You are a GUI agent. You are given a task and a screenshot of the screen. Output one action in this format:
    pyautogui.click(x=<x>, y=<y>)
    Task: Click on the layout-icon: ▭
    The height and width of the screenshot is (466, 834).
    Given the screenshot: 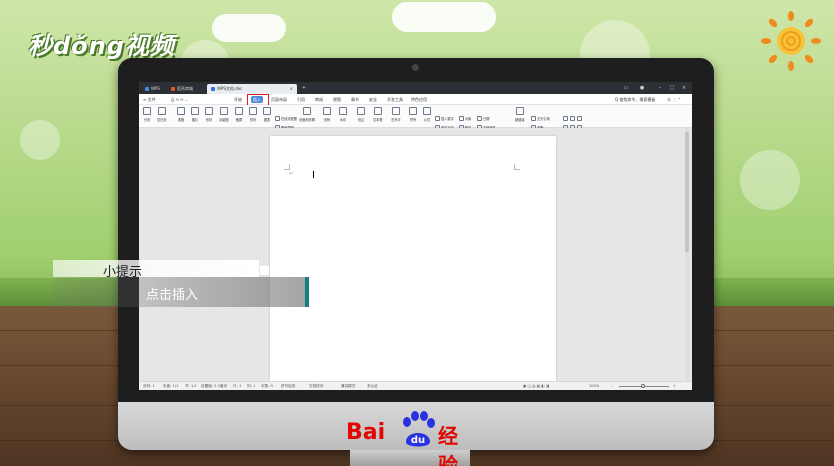 What is the action you would take?
    pyautogui.click(x=626, y=88)
    